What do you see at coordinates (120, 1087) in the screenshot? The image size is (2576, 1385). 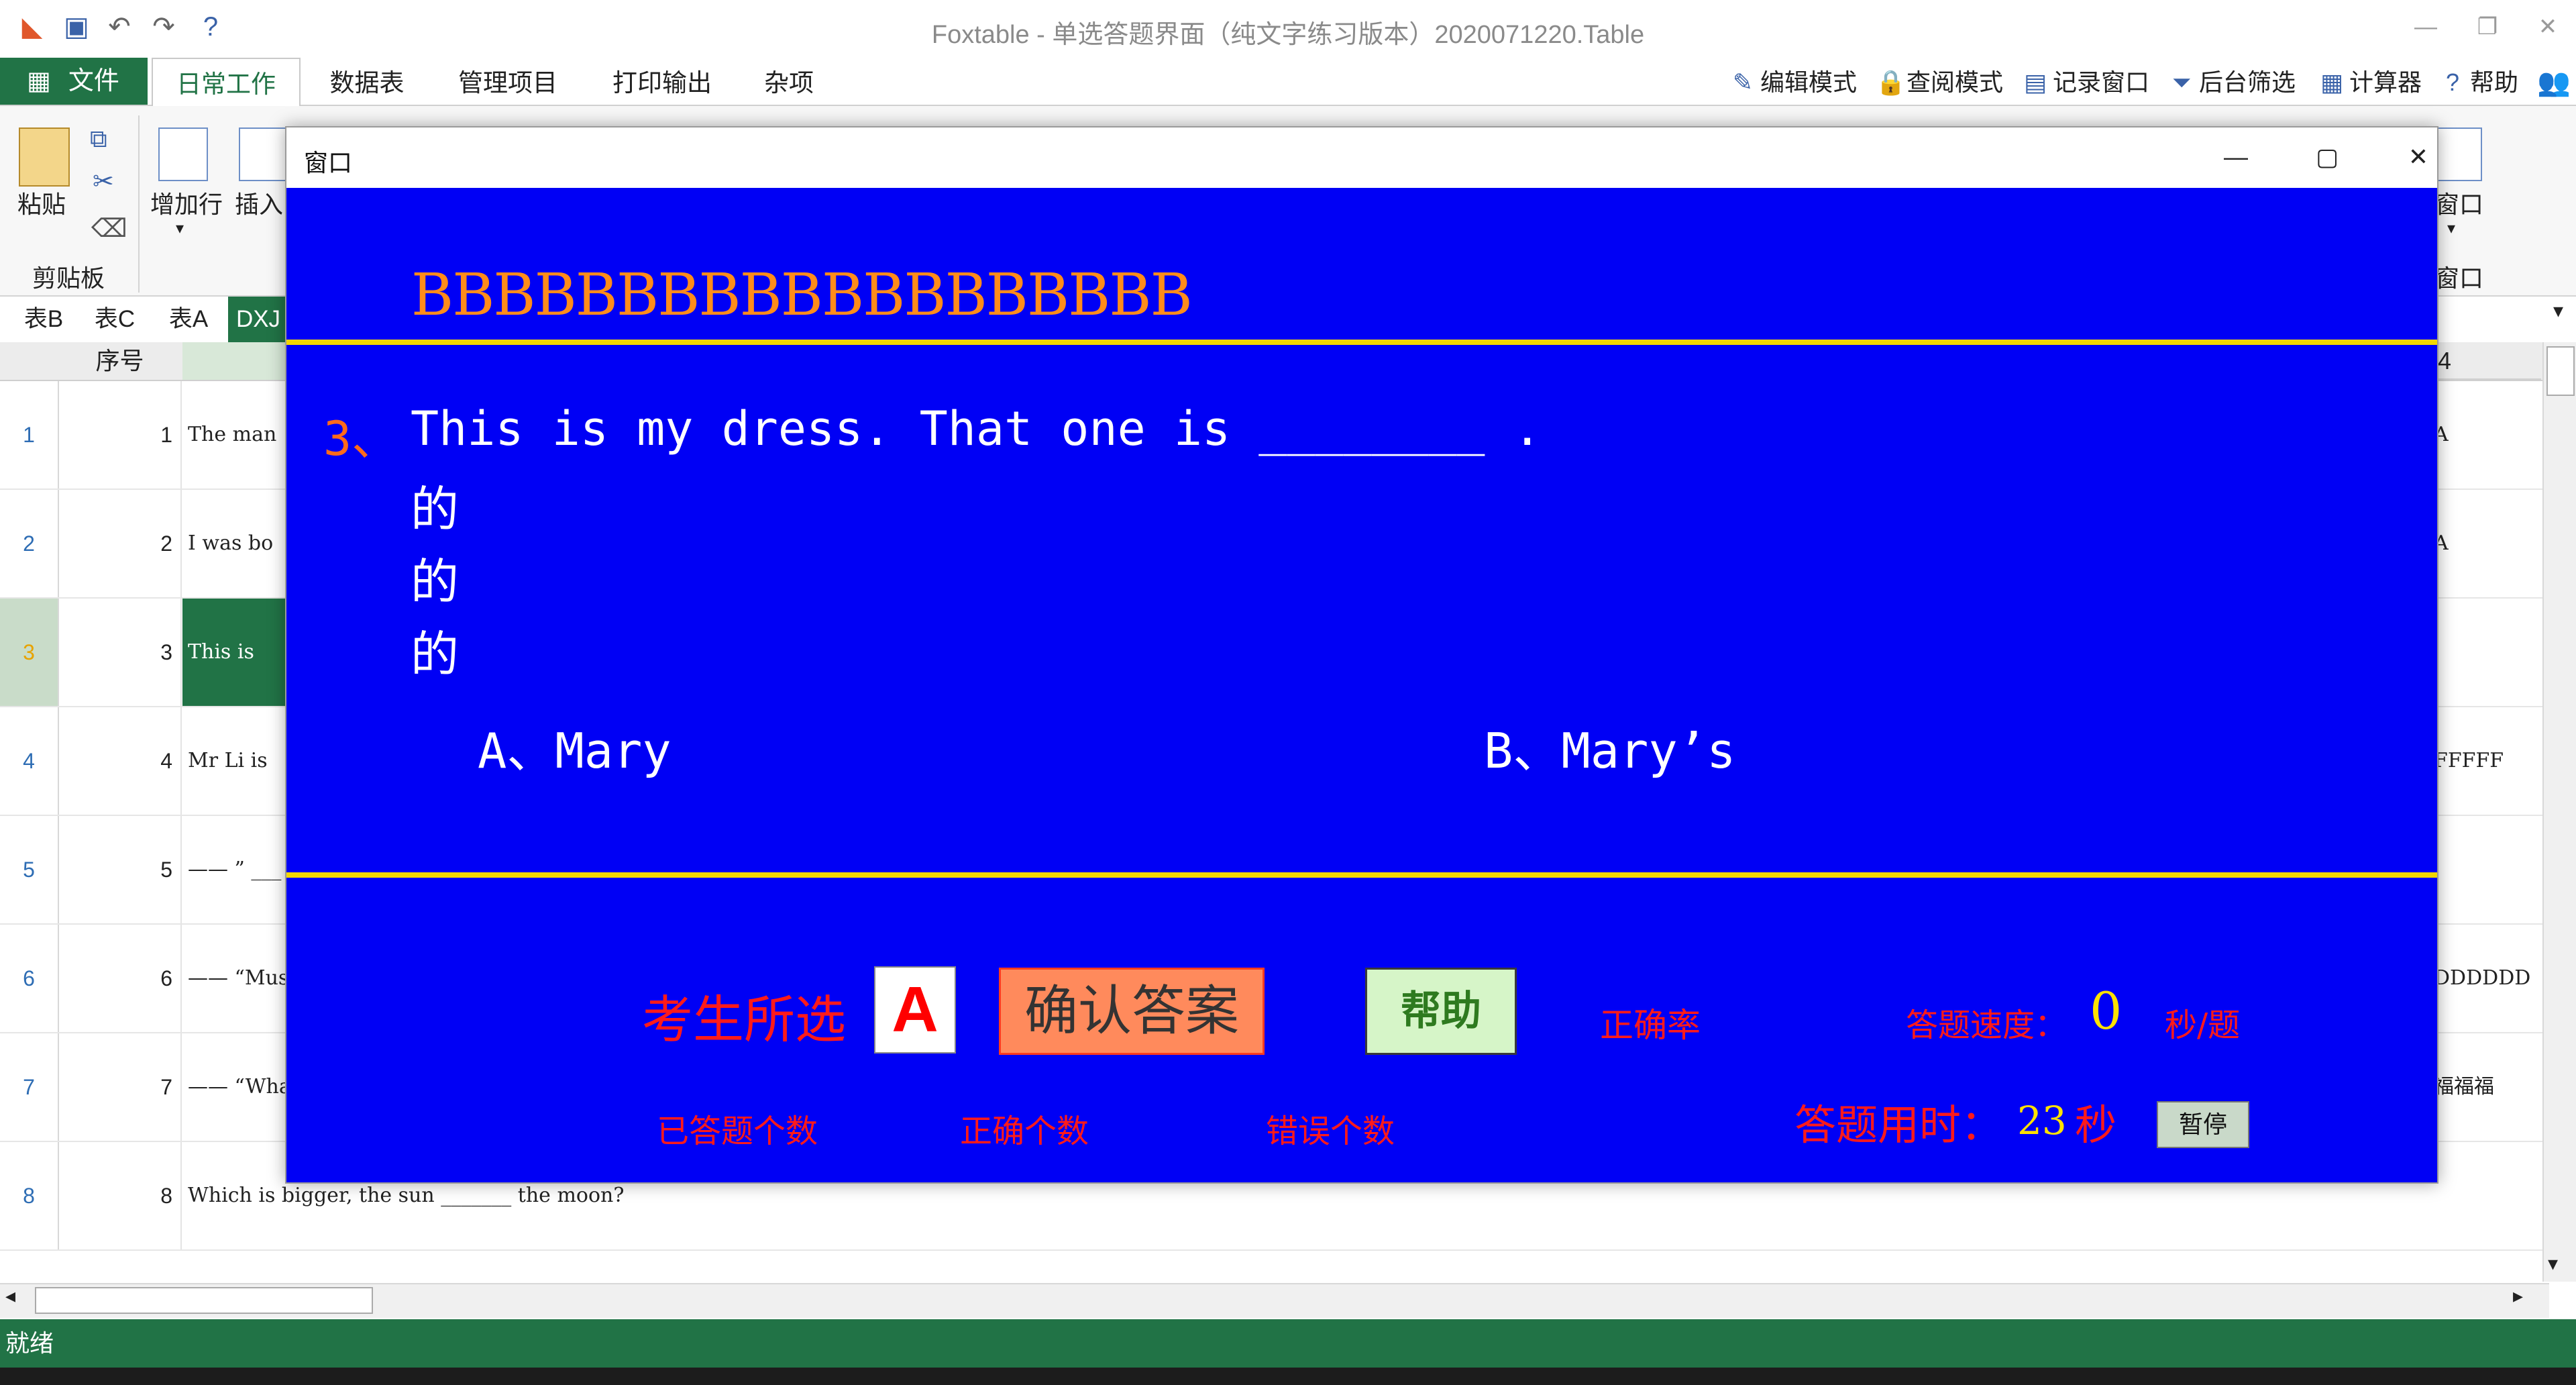 I see `table-cell-seq: 7` at bounding box center [120, 1087].